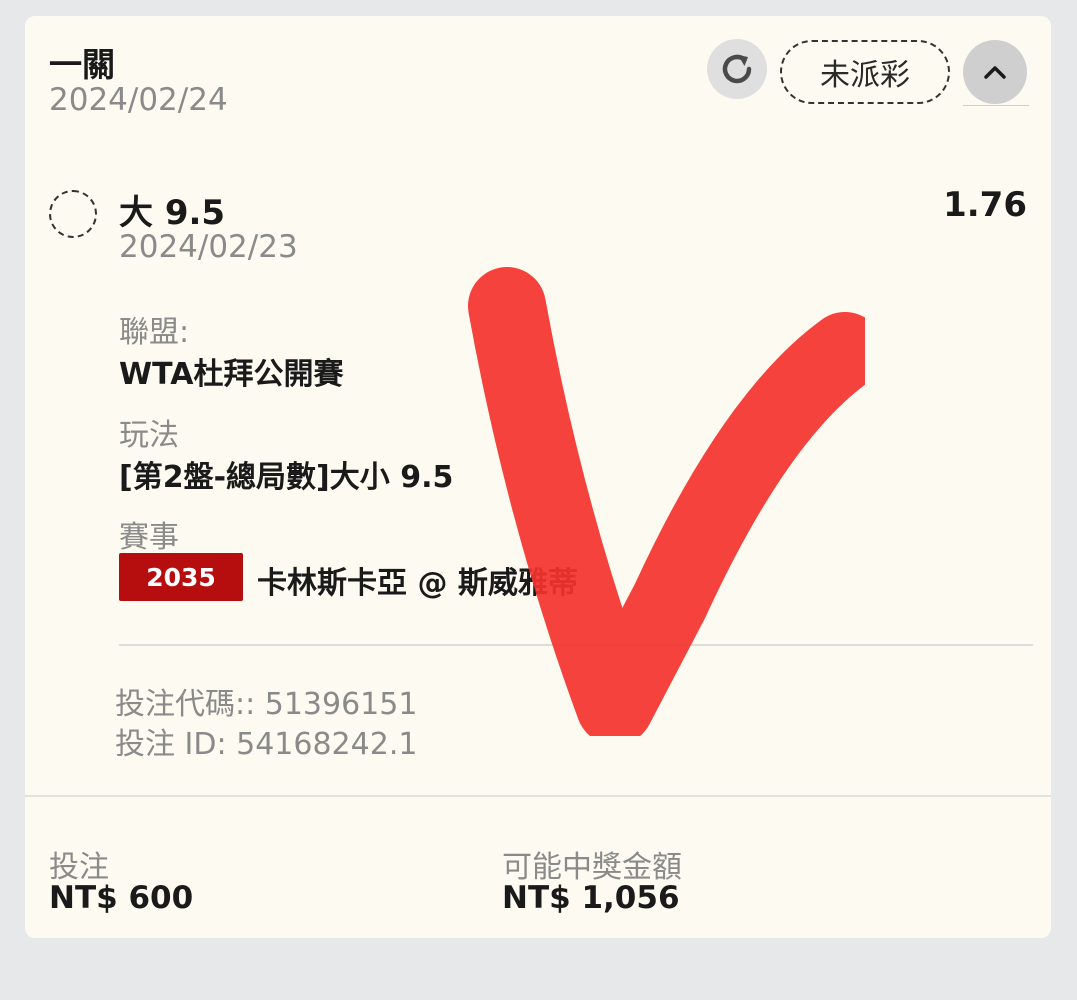 Image resolution: width=1077 pixels, height=1000 pixels. What do you see at coordinates (154, 332) in the screenshot?
I see `league-label: 聯盟:` at bounding box center [154, 332].